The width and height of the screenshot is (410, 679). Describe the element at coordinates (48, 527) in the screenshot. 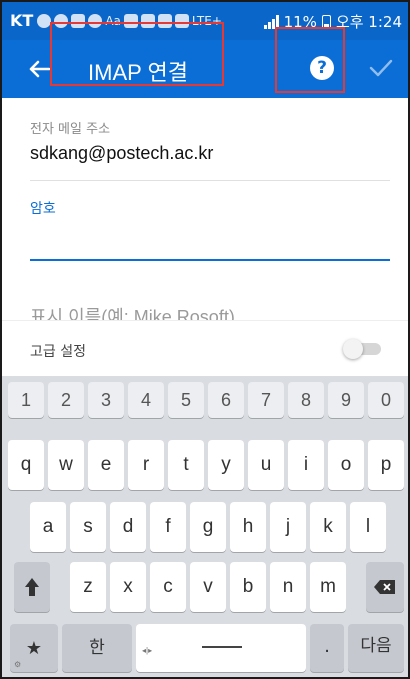

I see `key-a: a` at that location.